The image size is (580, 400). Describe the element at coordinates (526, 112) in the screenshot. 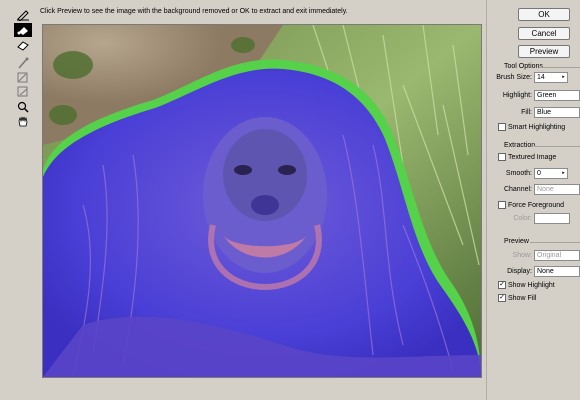

I see `fill-label: Fill:` at that location.